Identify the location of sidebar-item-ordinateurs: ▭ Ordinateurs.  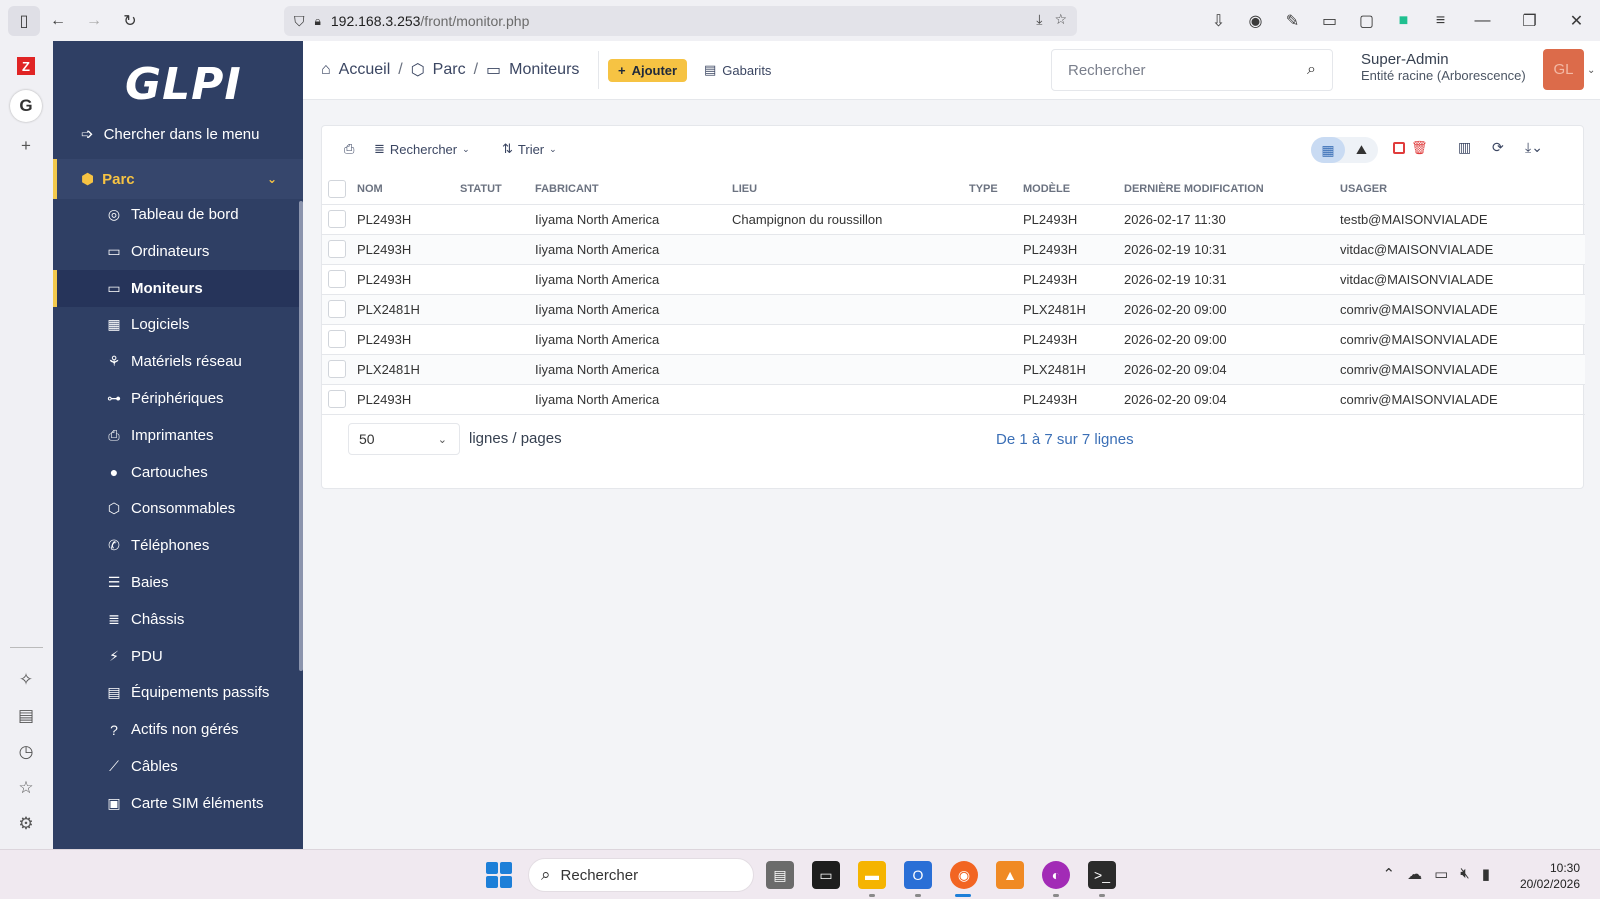
(176, 251).